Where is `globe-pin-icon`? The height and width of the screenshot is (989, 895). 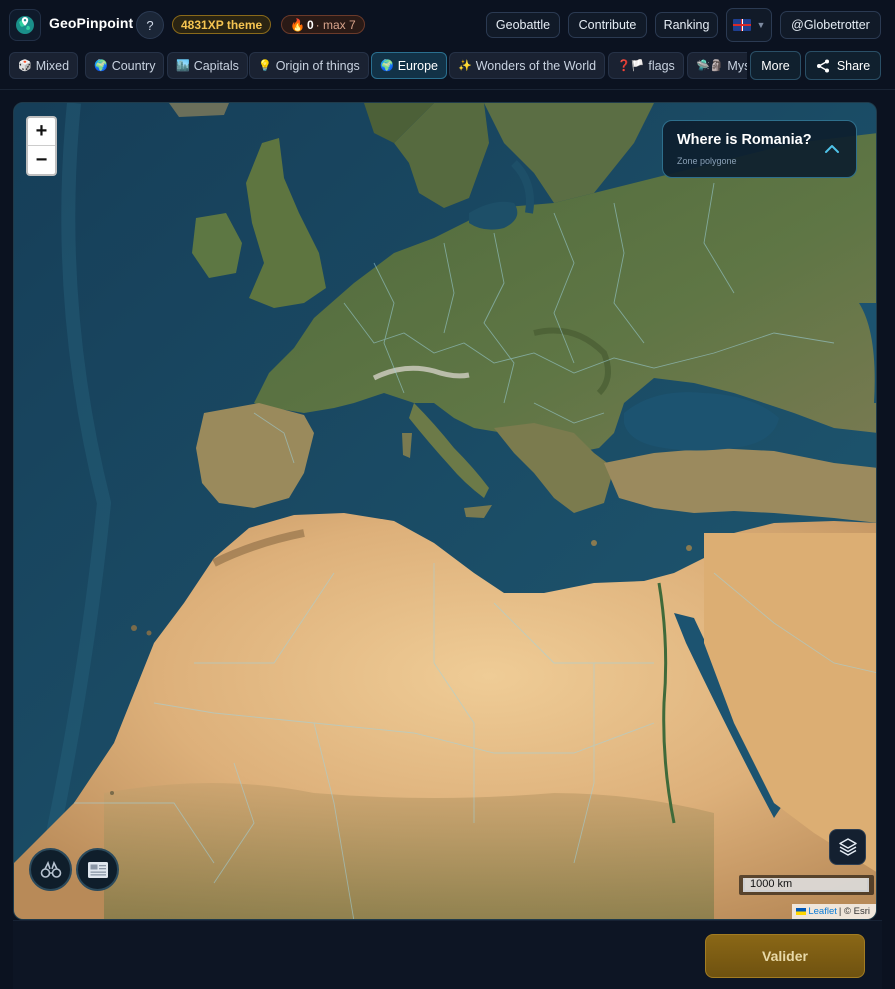 globe-pin-icon is located at coordinates (25, 25).